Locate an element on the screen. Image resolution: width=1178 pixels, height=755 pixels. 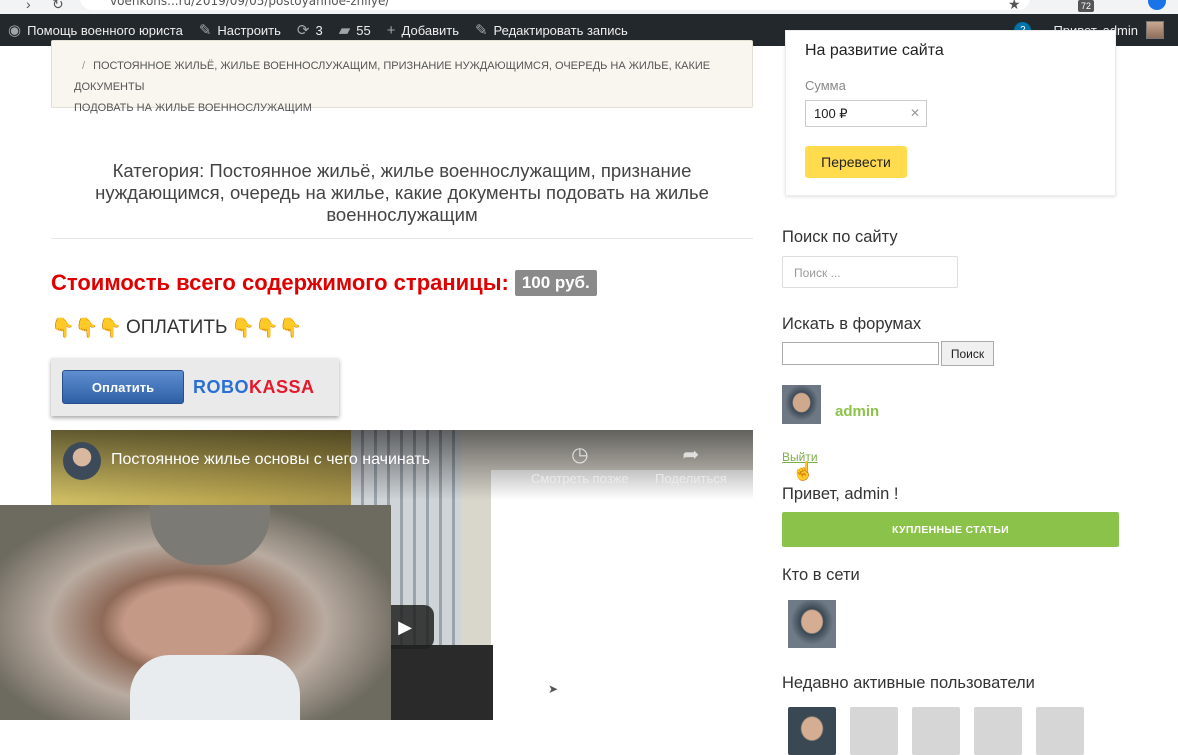
cursor-icon: ➤ is located at coordinates (553, 689).